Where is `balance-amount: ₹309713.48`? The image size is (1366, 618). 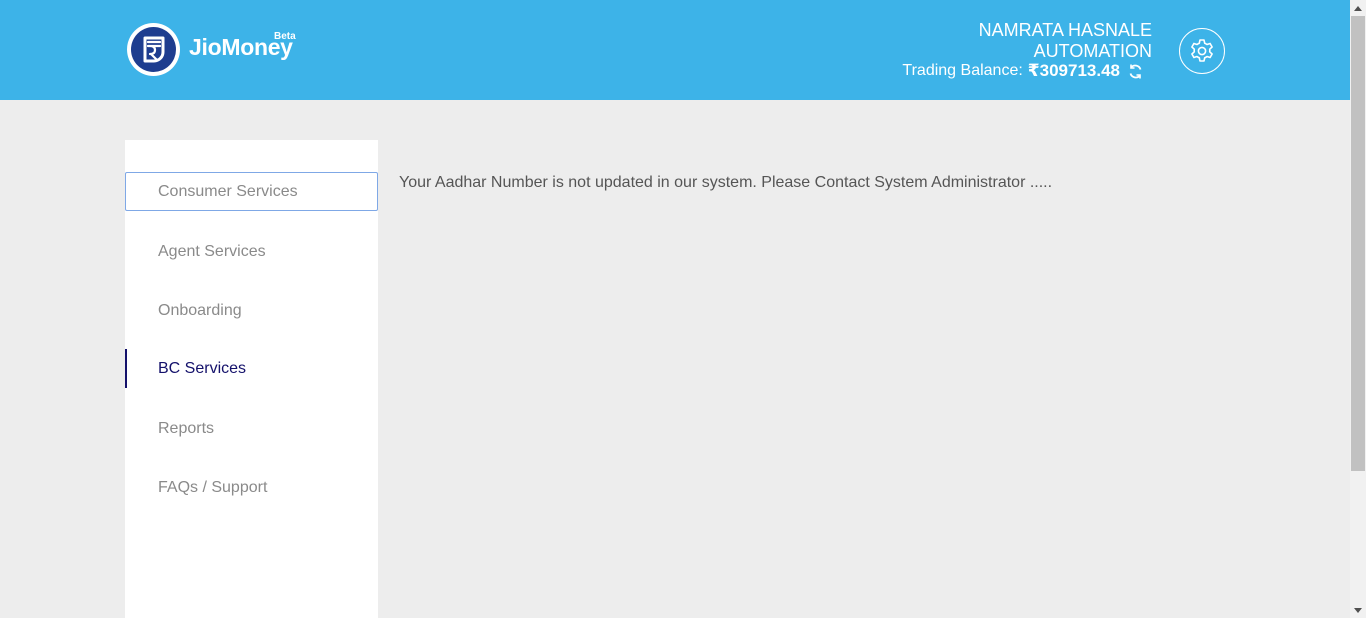 balance-amount: ₹309713.48 is located at coordinates (1073, 70).